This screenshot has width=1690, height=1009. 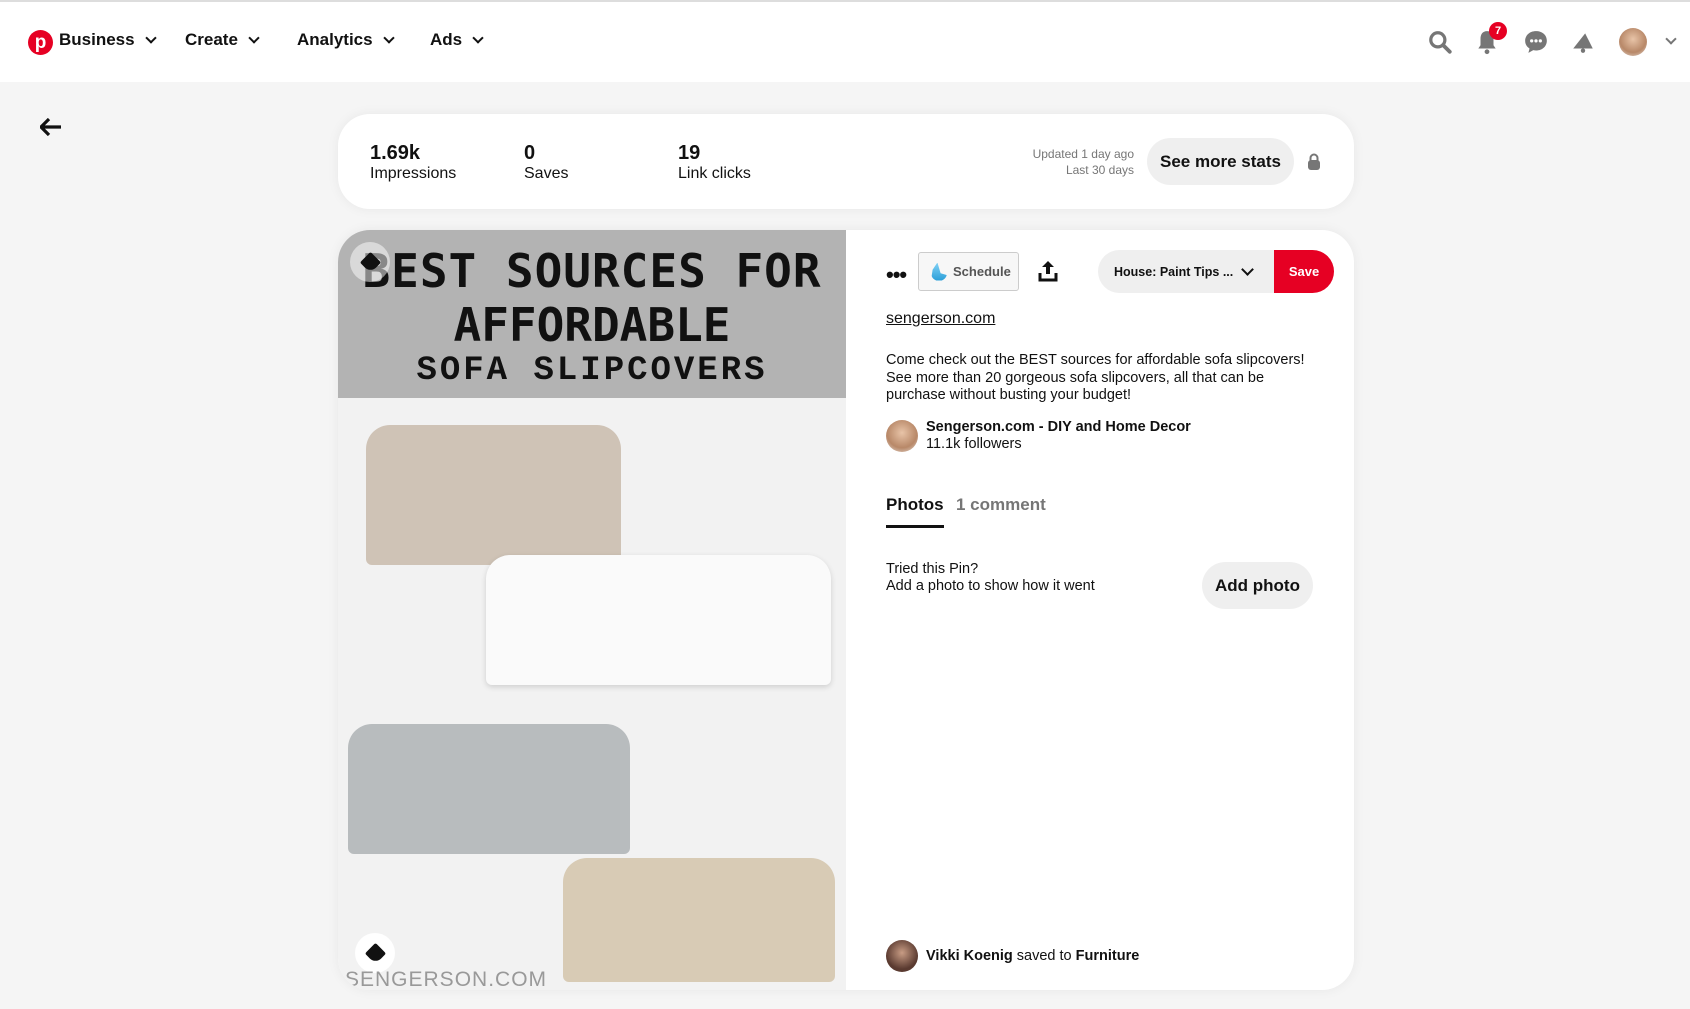 What do you see at coordinates (902, 956) in the screenshot?
I see `saver-avatar` at bounding box center [902, 956].